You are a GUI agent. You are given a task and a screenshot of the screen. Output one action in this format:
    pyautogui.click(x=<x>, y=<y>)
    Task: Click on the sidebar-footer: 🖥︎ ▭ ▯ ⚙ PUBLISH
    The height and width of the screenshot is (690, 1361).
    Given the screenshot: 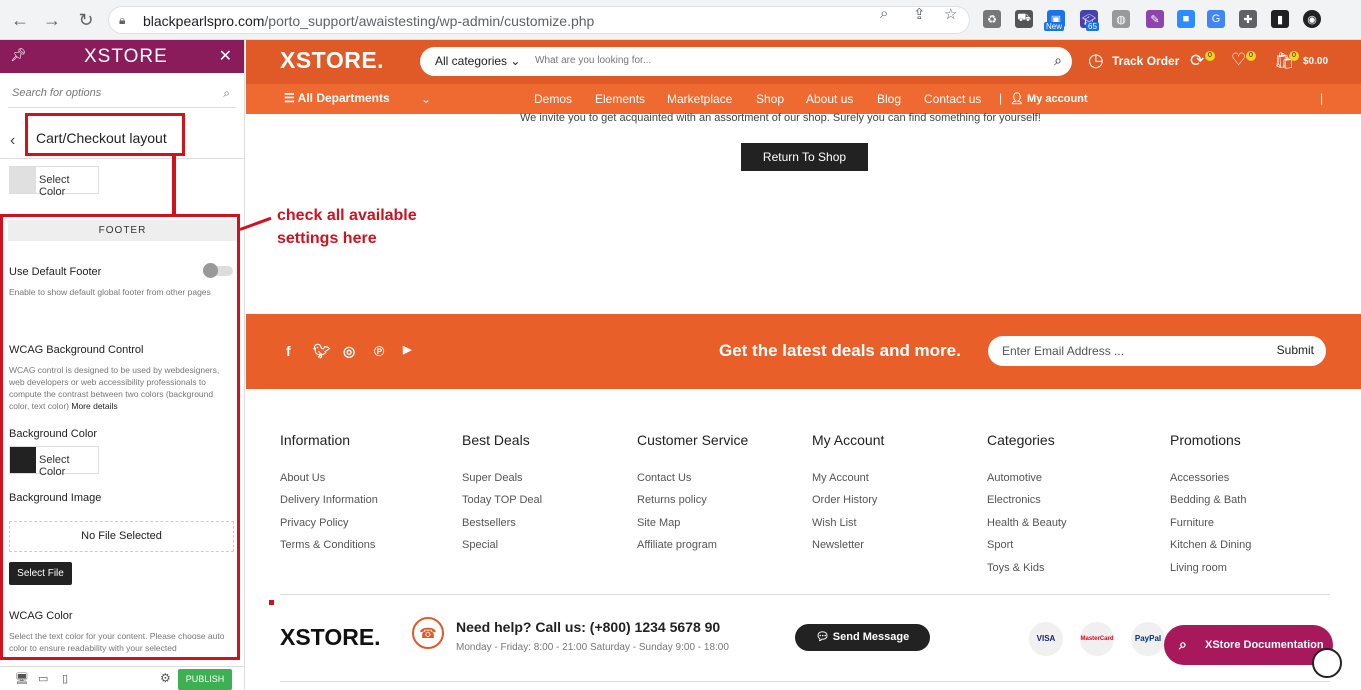 What is the action you would take?
    pyautogui.click(x=122, y=678)
    